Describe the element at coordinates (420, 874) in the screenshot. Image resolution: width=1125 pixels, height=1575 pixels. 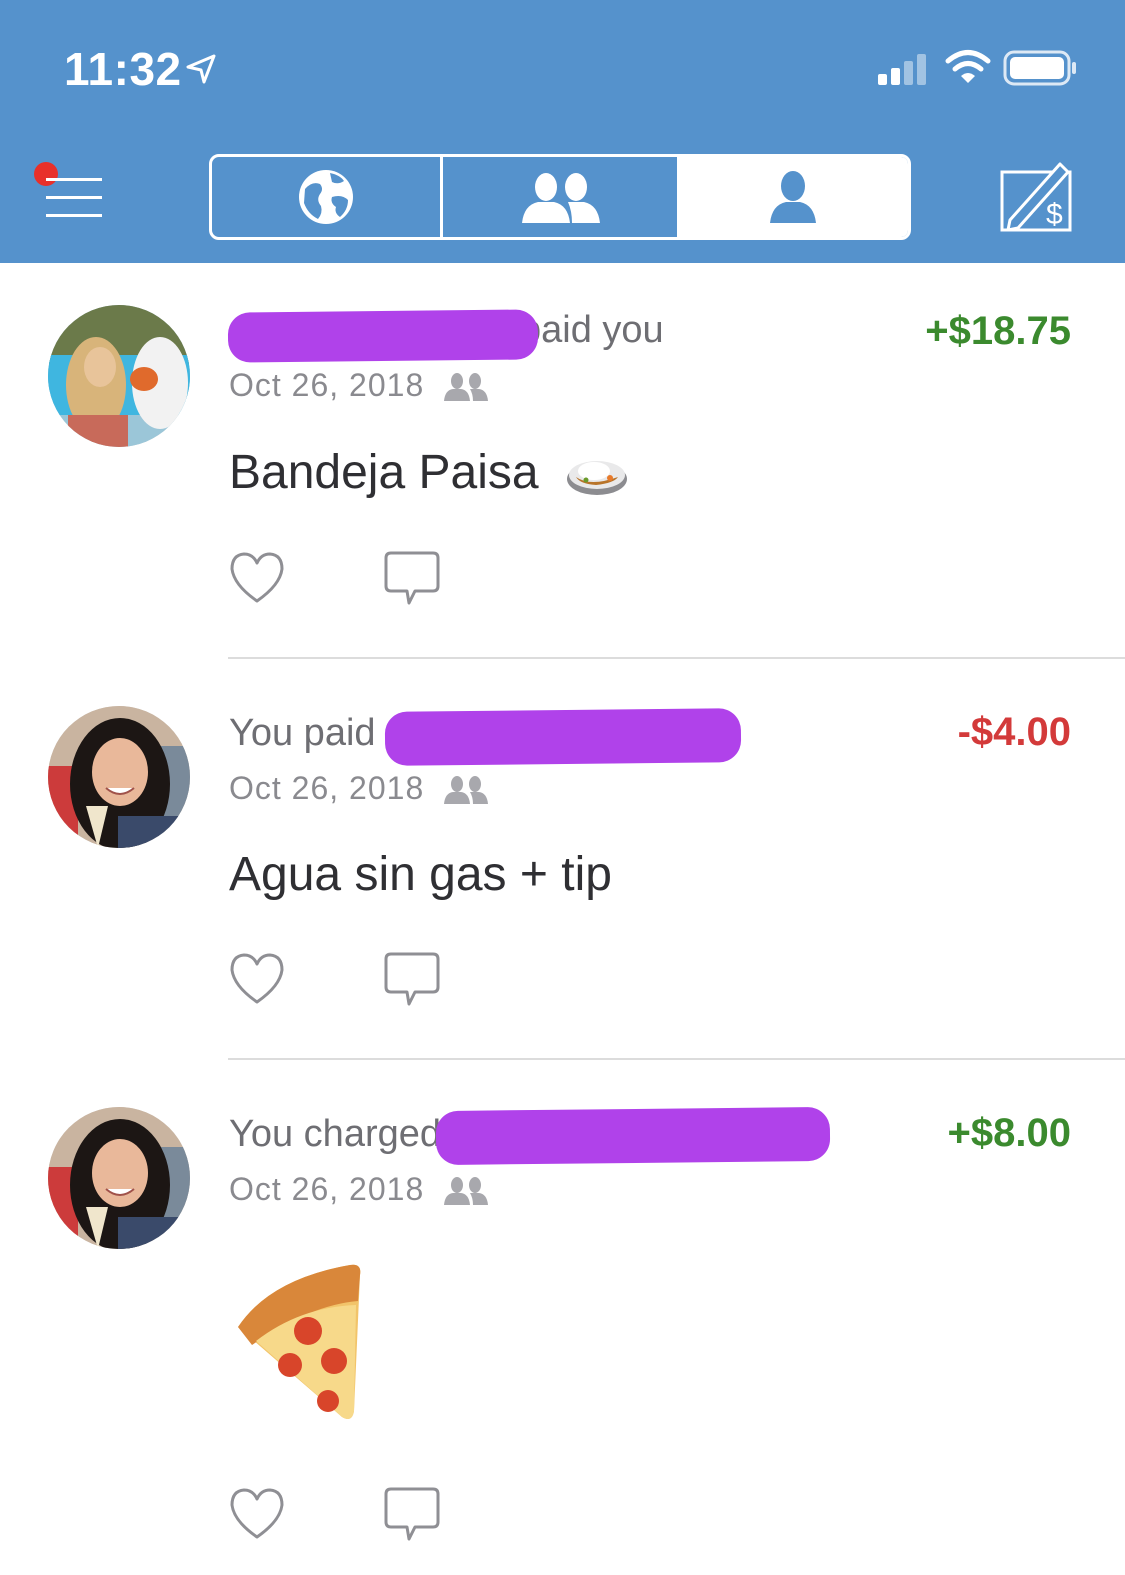
I see `transaction-note: Agua sin gas + tip` at that location.